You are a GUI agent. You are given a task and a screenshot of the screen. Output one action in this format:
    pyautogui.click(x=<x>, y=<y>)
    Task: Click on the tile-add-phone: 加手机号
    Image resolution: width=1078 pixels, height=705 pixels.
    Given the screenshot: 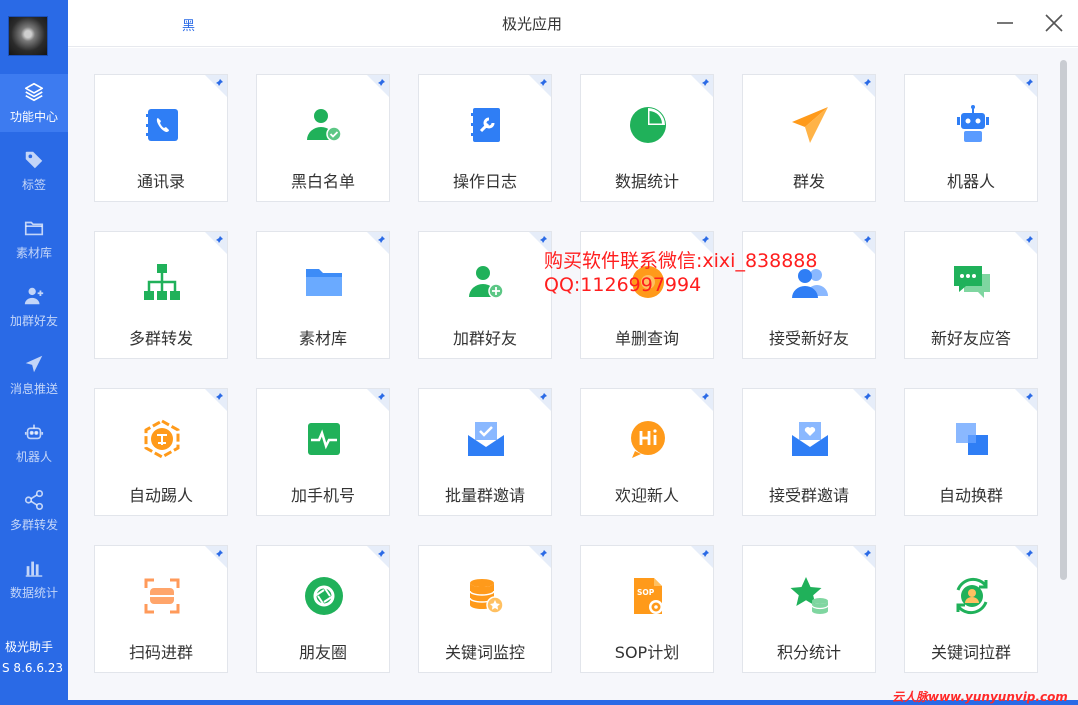 What is the action you would take?
    pyautogui.click(x=323, y=452)
    